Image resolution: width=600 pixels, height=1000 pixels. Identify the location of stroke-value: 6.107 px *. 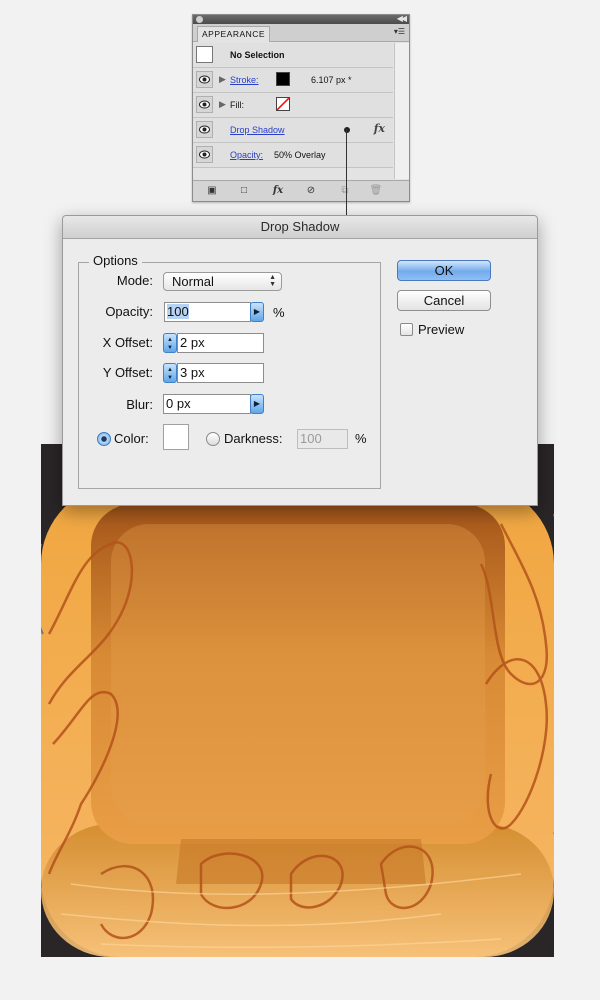
(331, 80).